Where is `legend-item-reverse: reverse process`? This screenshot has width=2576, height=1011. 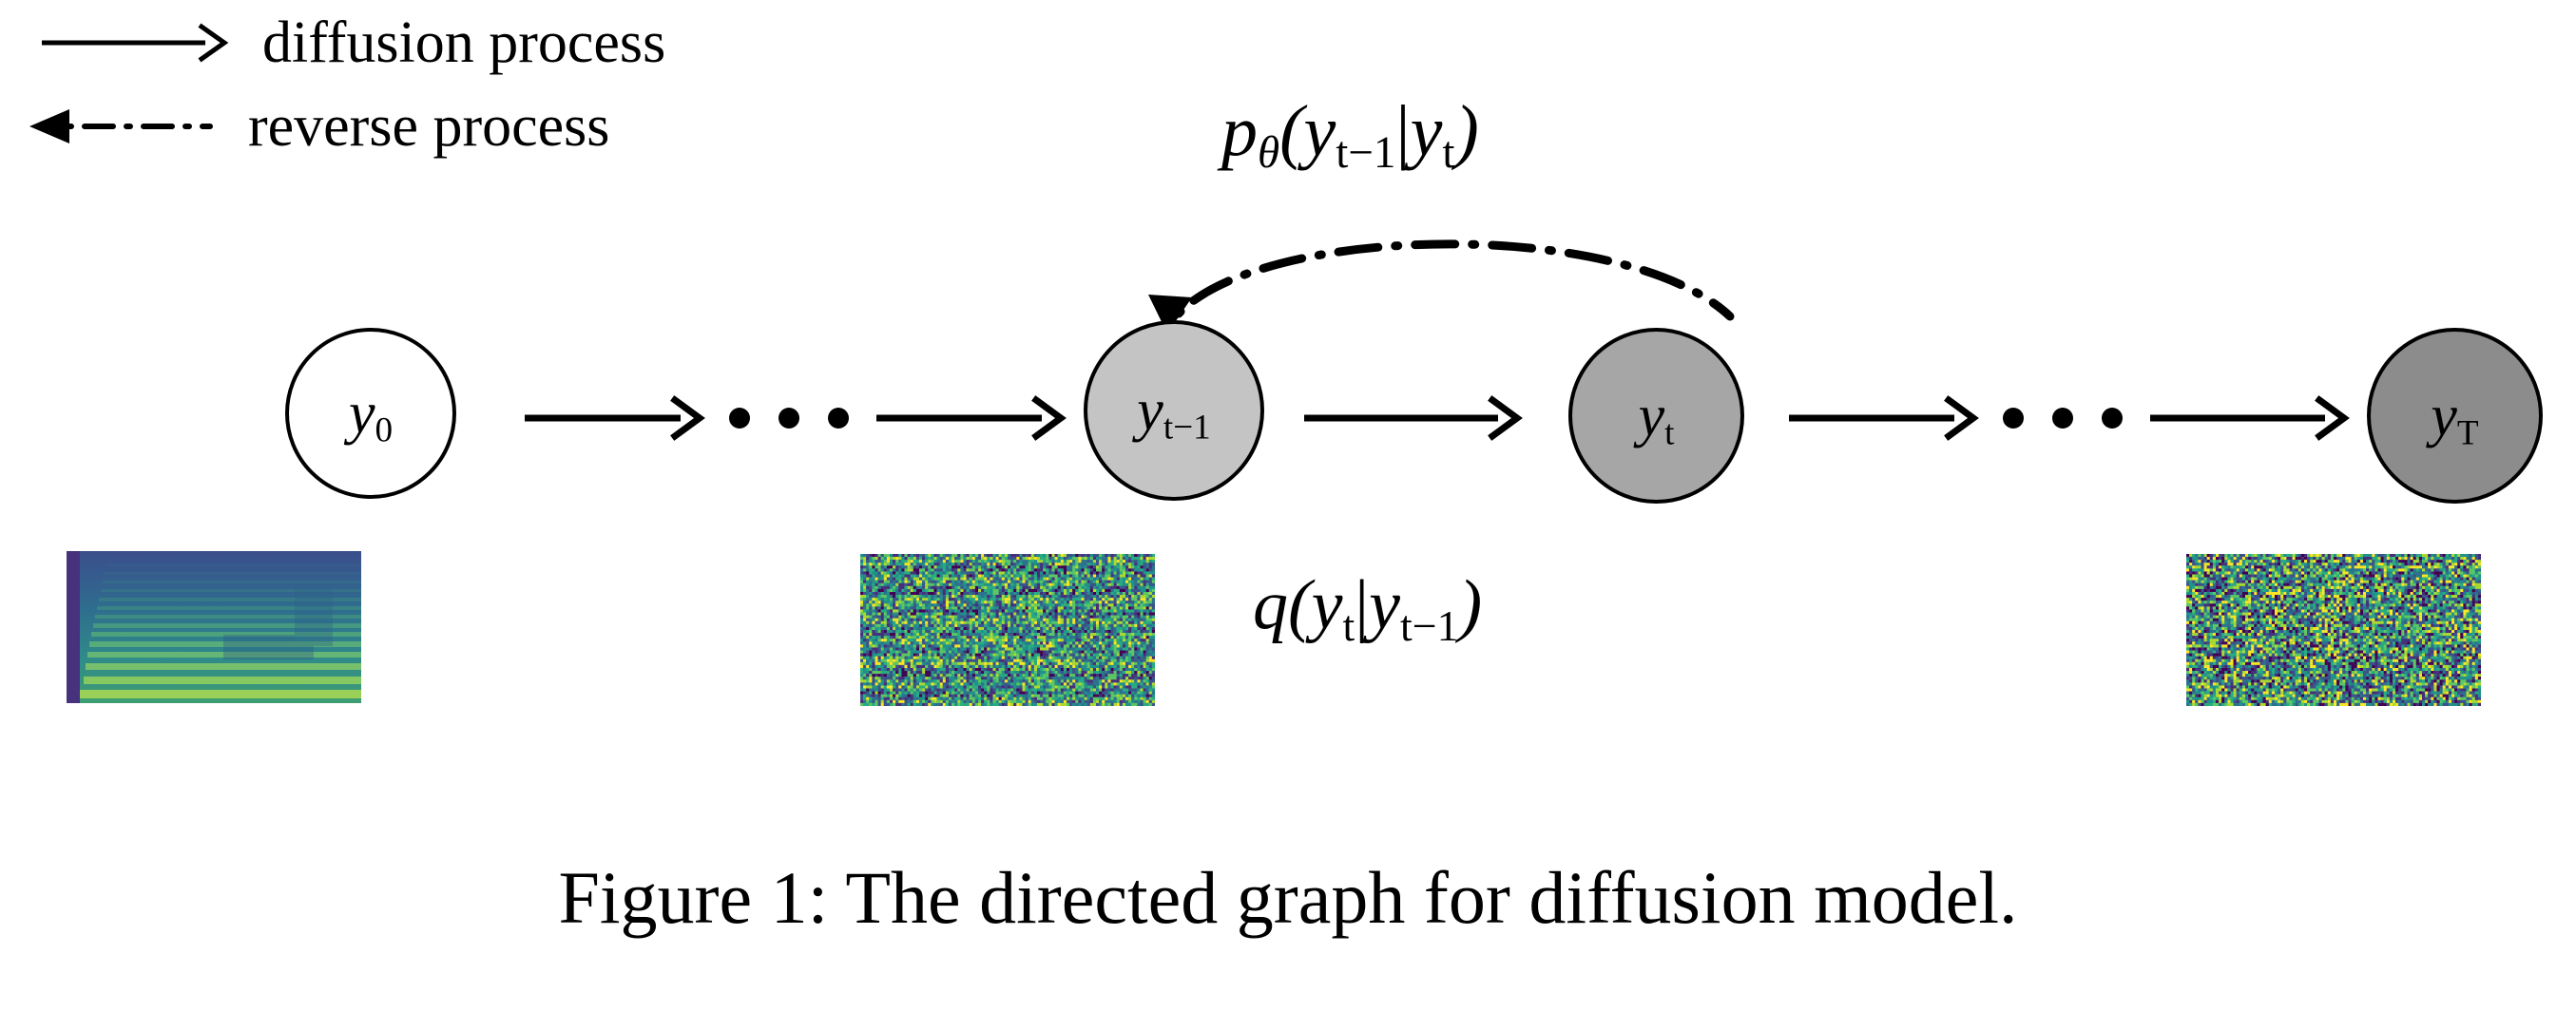
legend-item-reverse: reverse process is located at coordinates (316, 126).